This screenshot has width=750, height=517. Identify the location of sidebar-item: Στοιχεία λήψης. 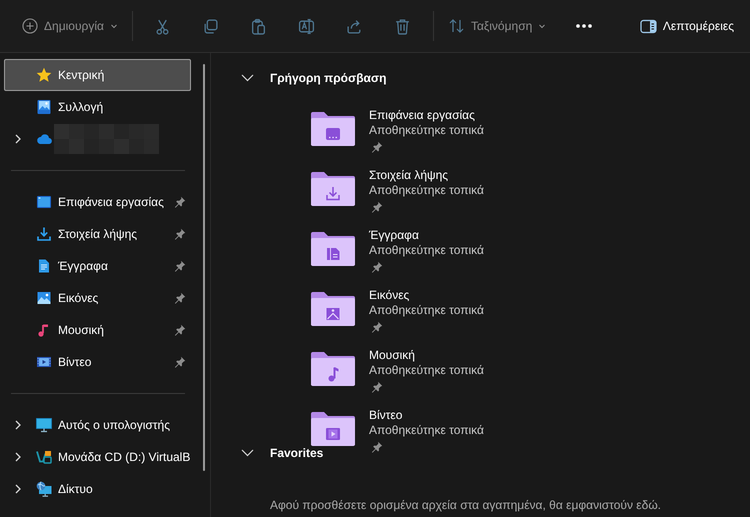
(97, 234).